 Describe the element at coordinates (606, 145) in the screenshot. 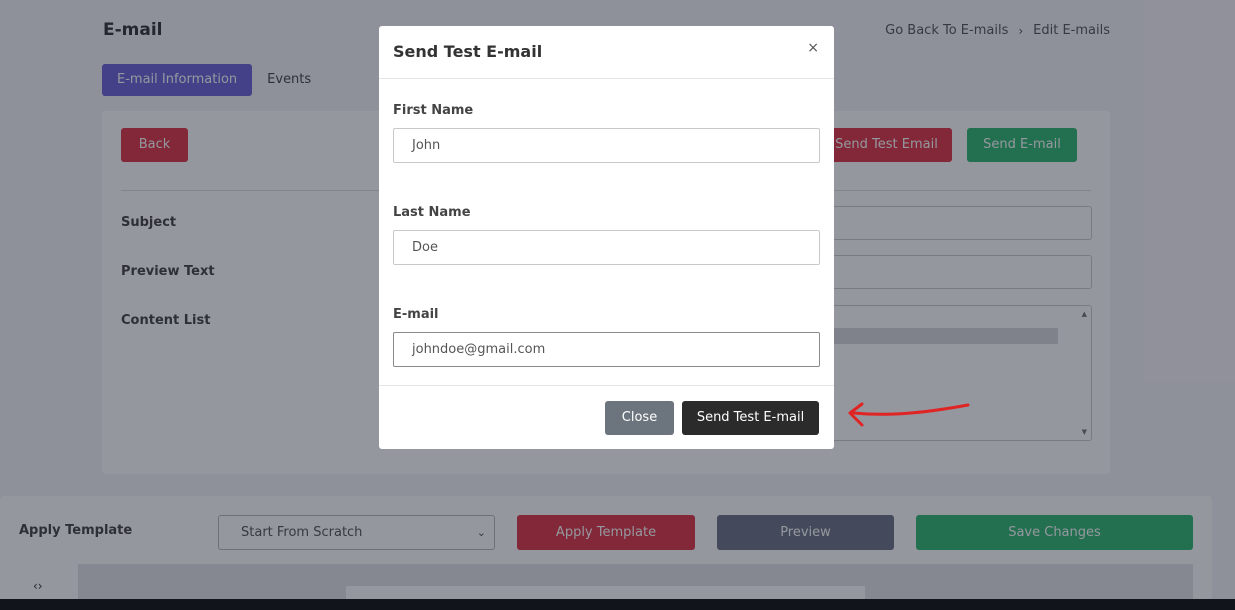

I see `first-name-input: John` at that location.